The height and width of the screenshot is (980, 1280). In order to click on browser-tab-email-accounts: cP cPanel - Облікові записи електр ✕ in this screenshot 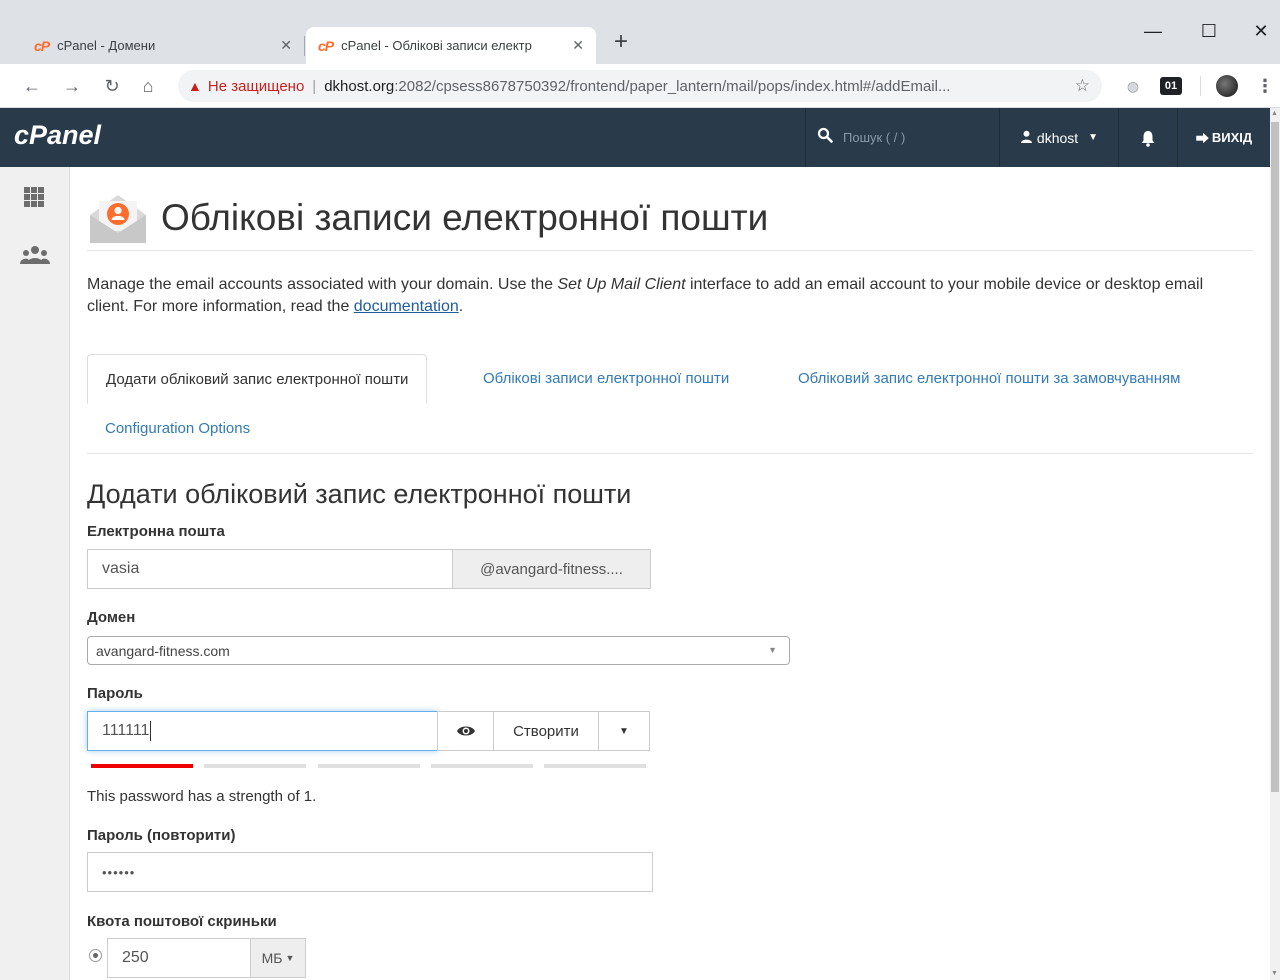, I will do `click(451, 45)`.